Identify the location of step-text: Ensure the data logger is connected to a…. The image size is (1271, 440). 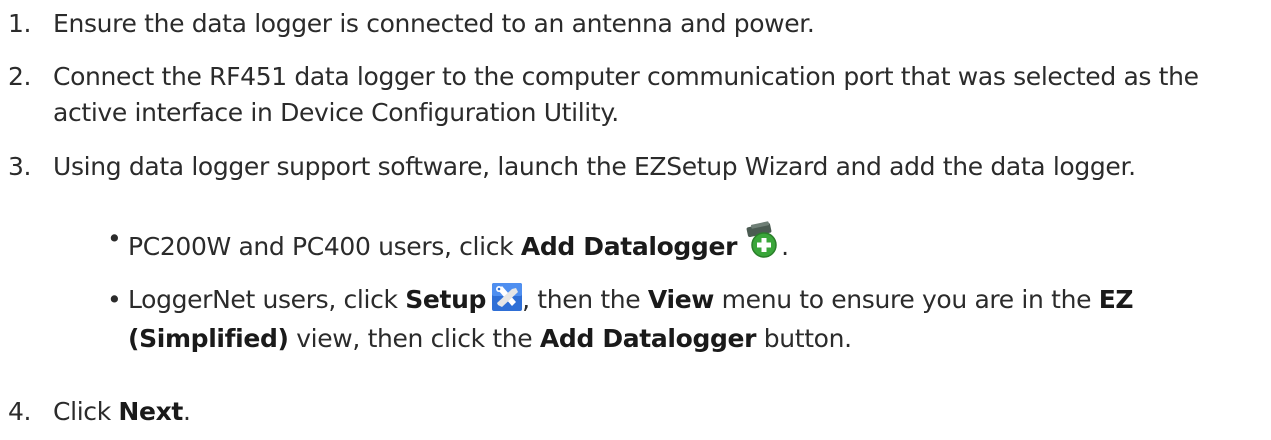
(434, 23).